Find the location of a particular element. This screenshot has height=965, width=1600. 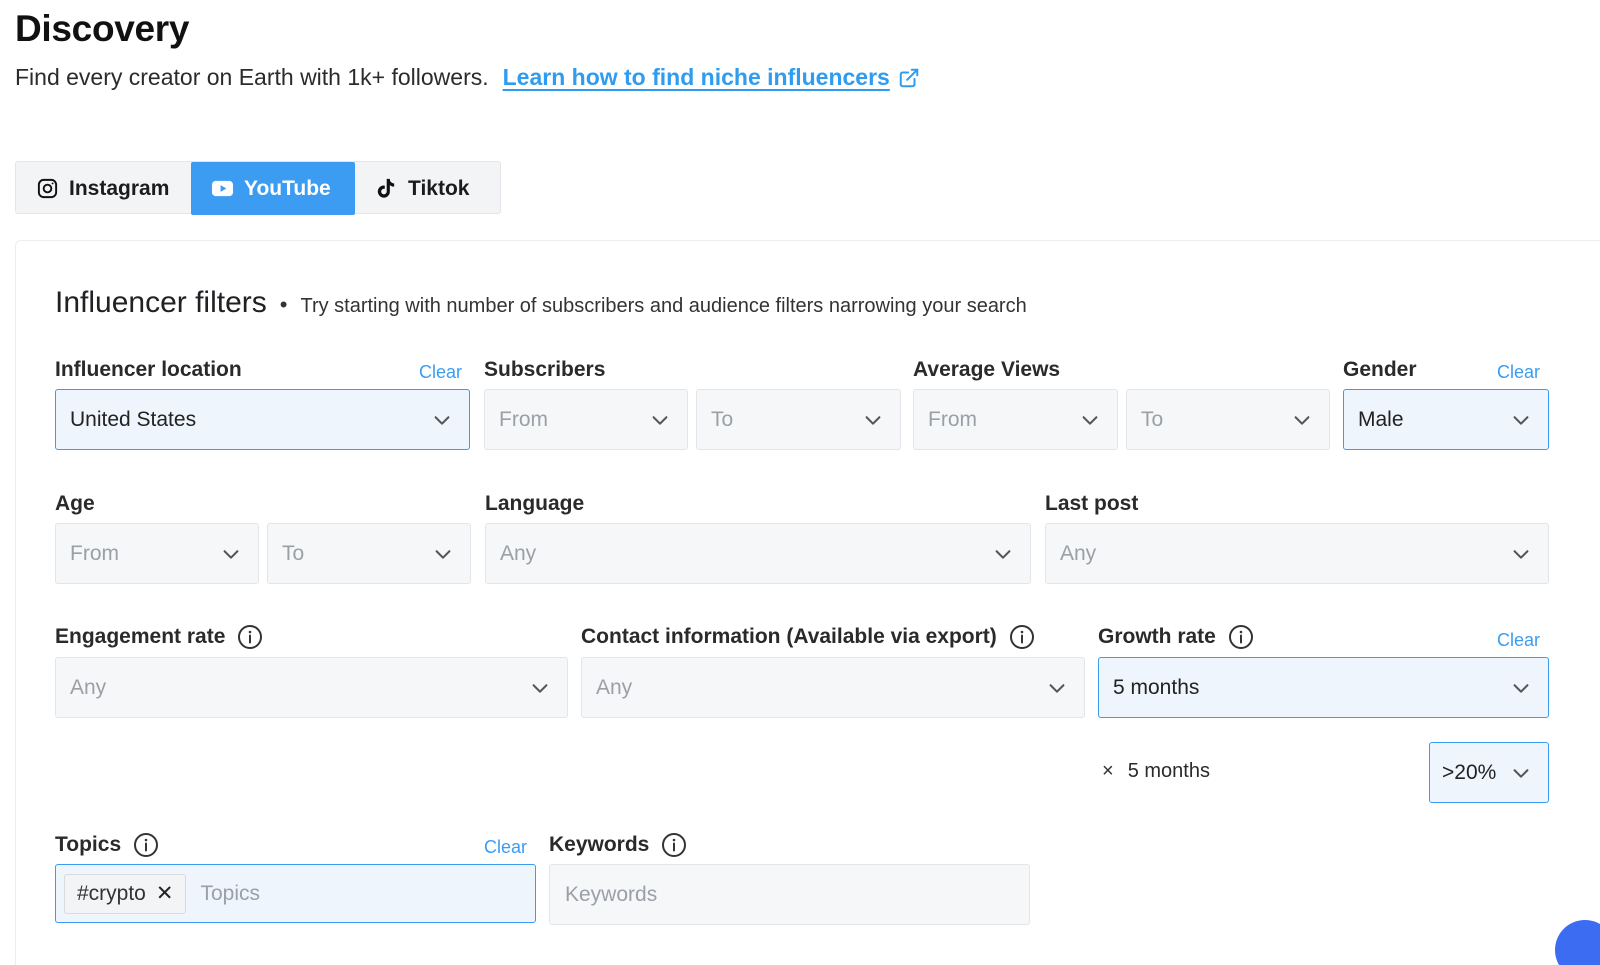

topic-tag: #crypto ✕ is located at coordinates (125, 893).